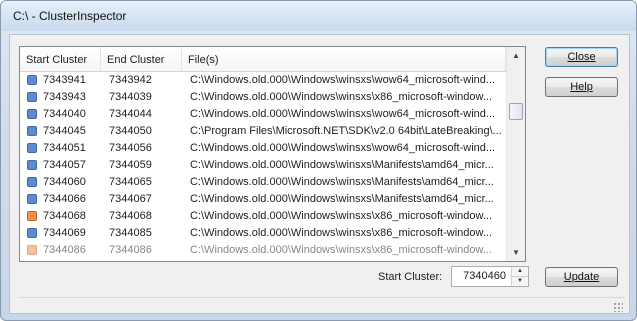 The width and height of the screenshot is (637, 321). What do you see at coordinates (130, 165) in the screenshot?
I see `end-cluster-cell: 7344059` at bounding box center [130, 165].